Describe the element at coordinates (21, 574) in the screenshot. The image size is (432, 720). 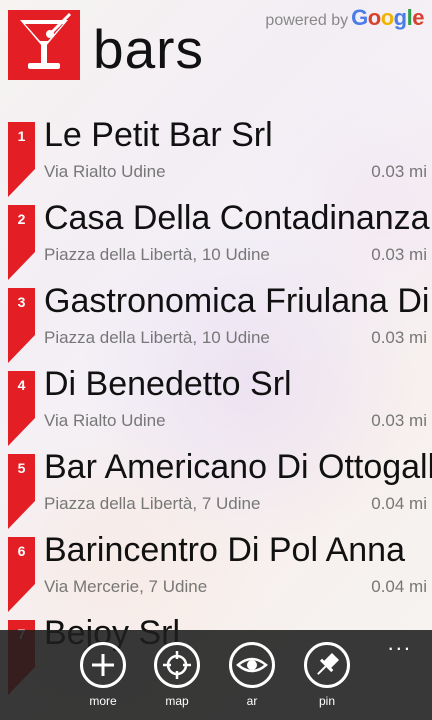
I see `rank-badge: 6` at that location.